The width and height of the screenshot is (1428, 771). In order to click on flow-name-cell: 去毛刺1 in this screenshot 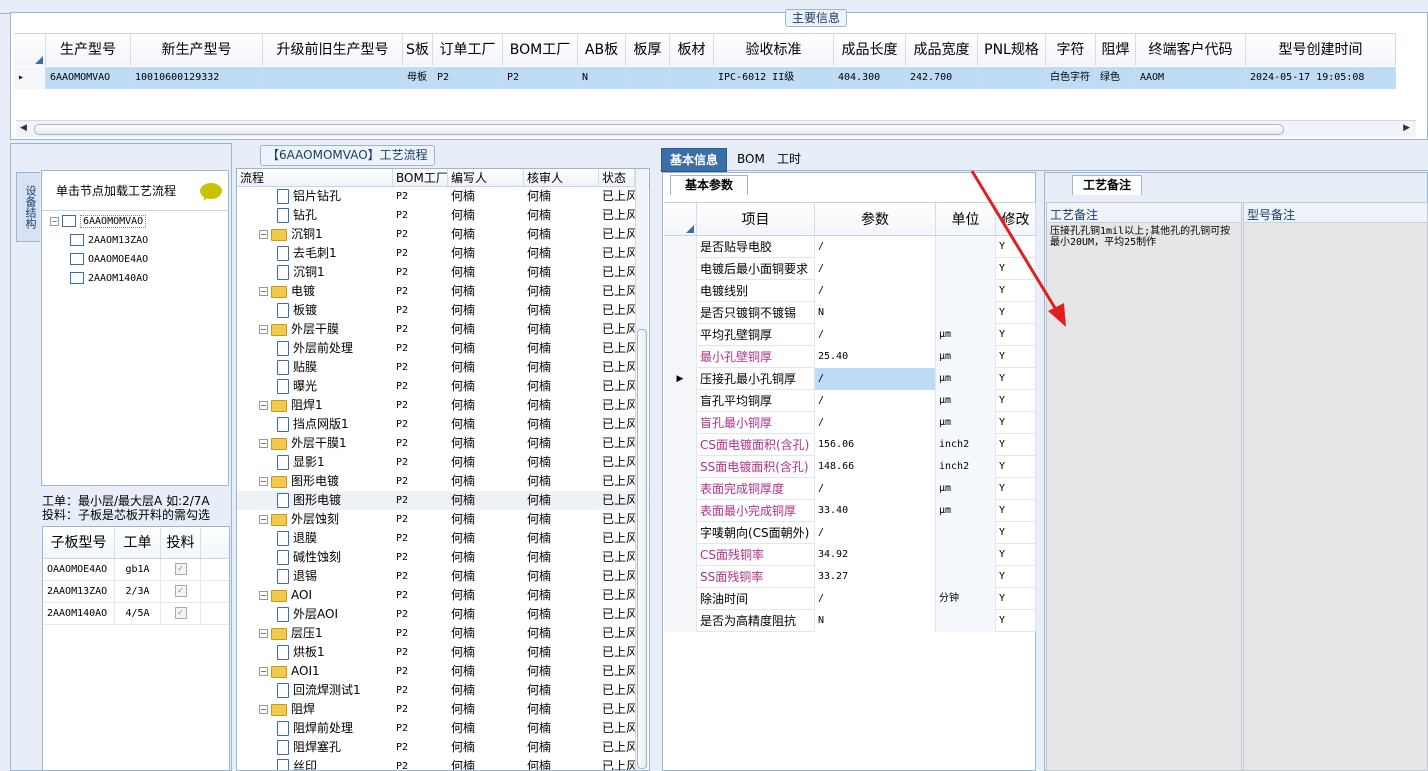, I will do `click(315, 253)`.